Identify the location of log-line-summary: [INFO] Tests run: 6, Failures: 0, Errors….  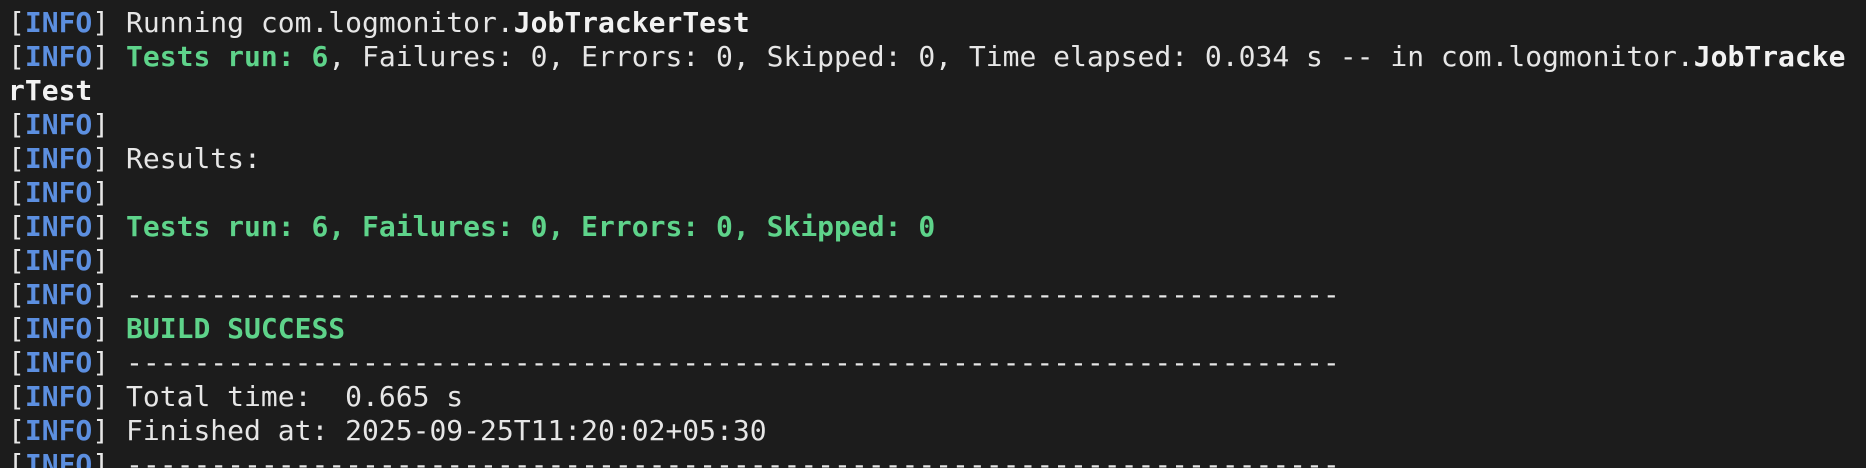
(937, 227).